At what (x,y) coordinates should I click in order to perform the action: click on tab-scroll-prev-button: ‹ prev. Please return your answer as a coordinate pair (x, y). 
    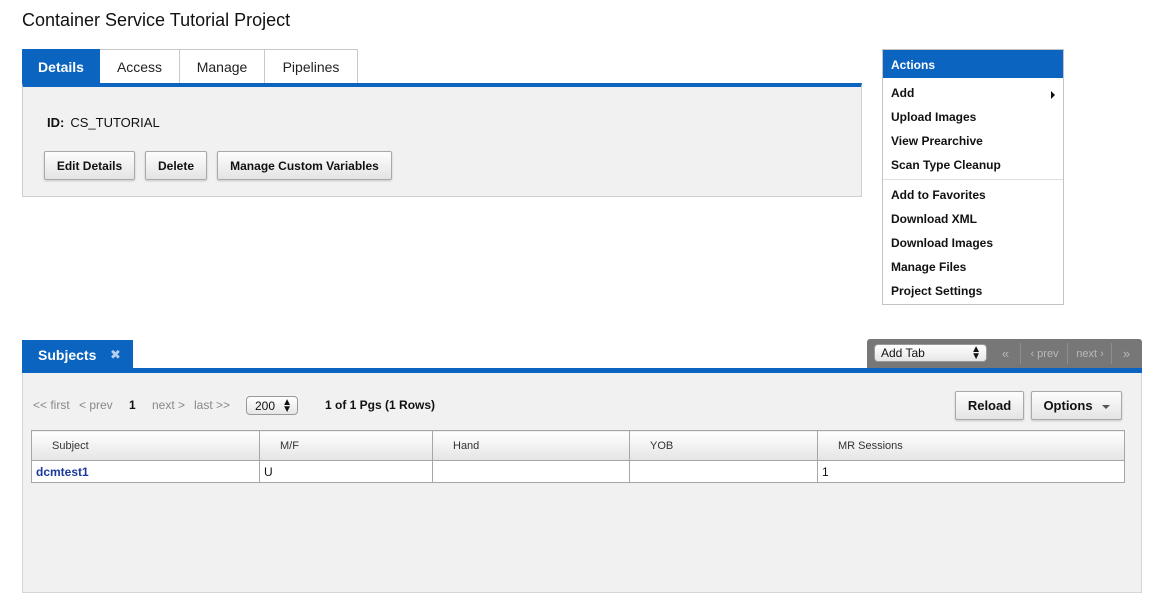
    Looking at the image, I should click on (1044, 353).